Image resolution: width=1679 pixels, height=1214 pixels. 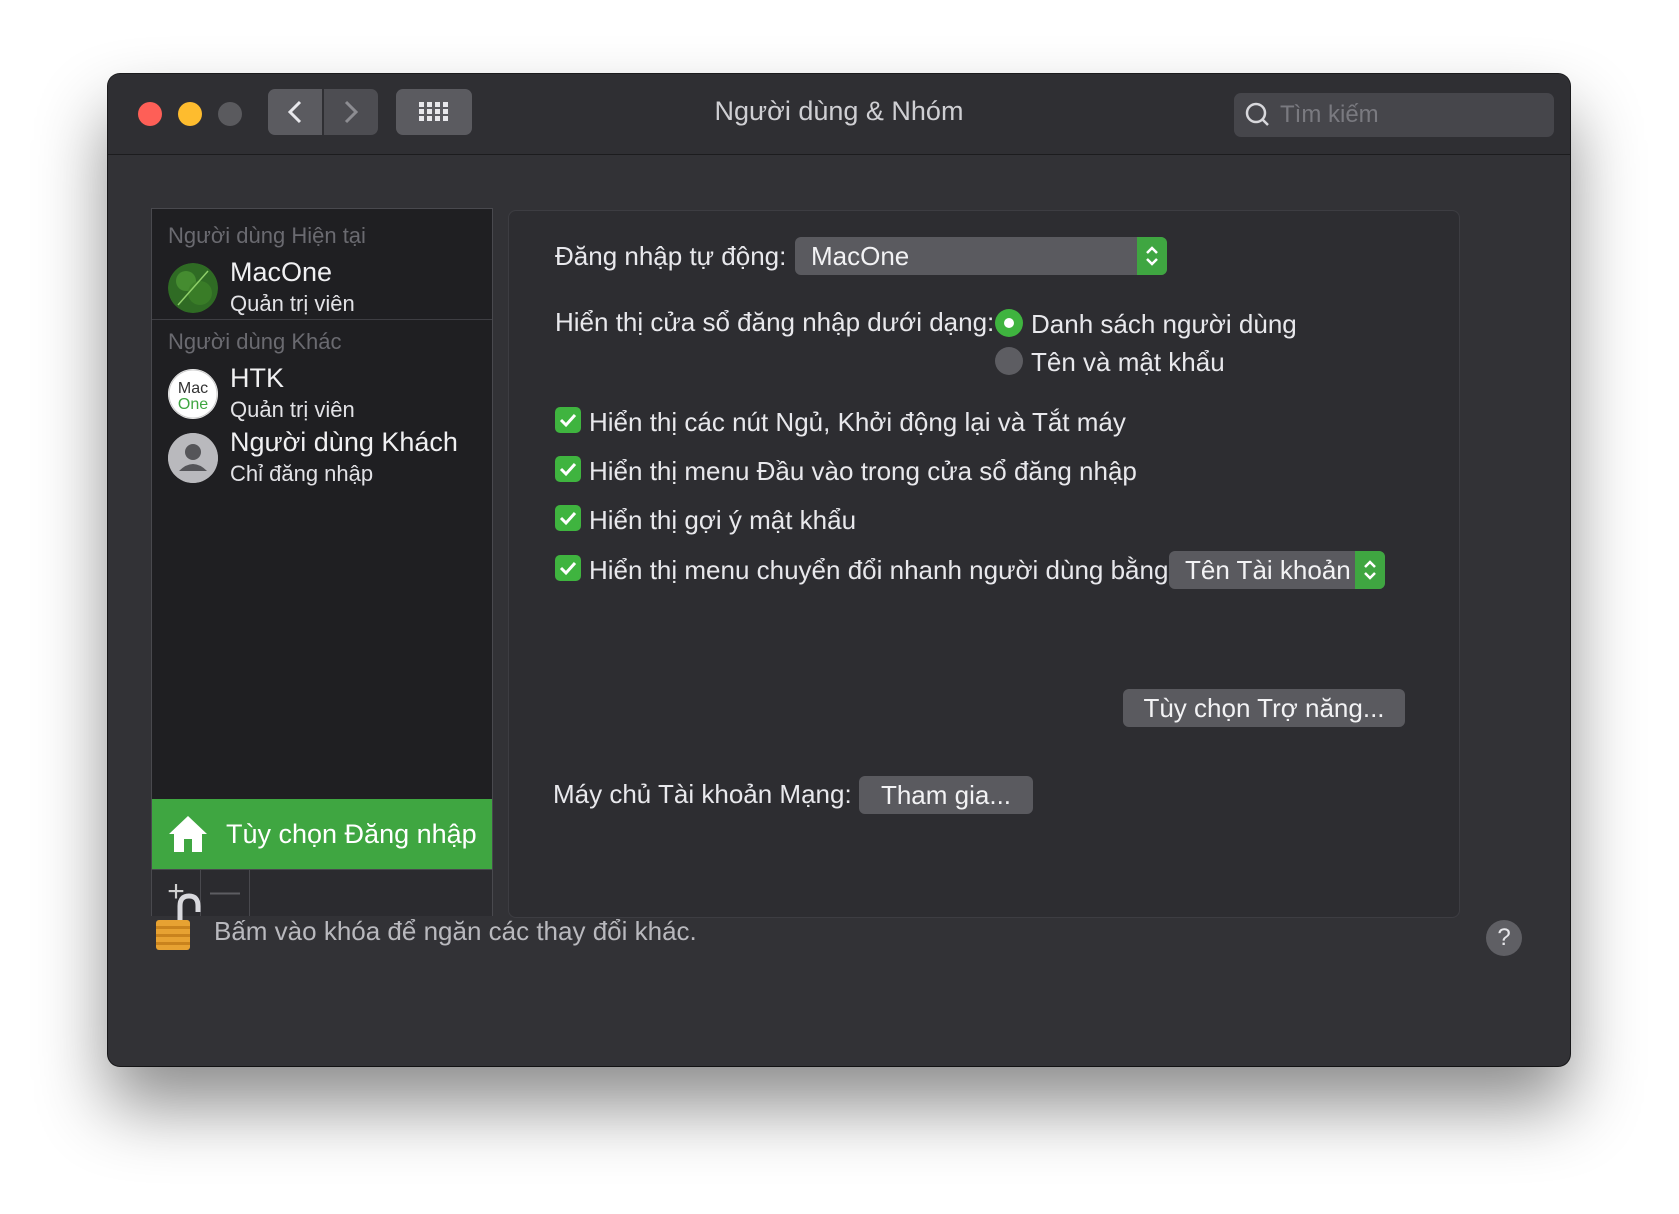 I want to click on radio-name-password, so click(x=1009, y=361).